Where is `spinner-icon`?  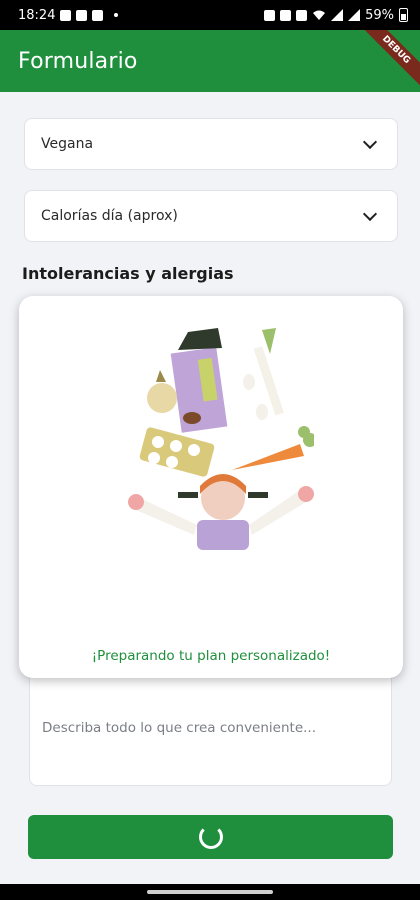 spinner-icon is located at coordinates (210, 837).